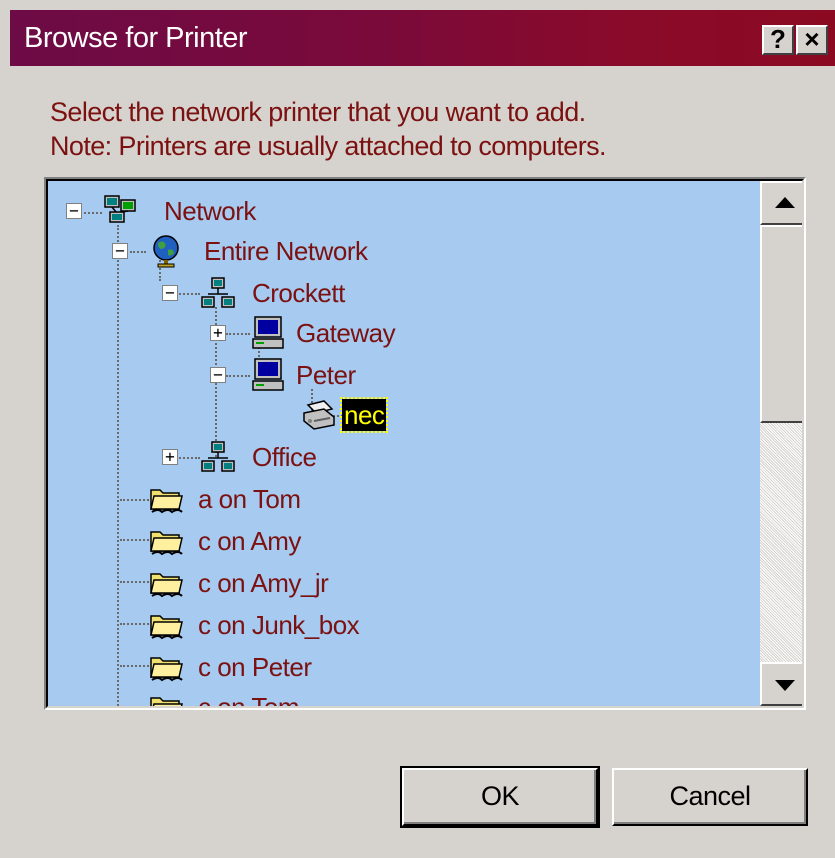 This screenshot has height=858, width=835. I want to click on network-icon, so click(120, 209).